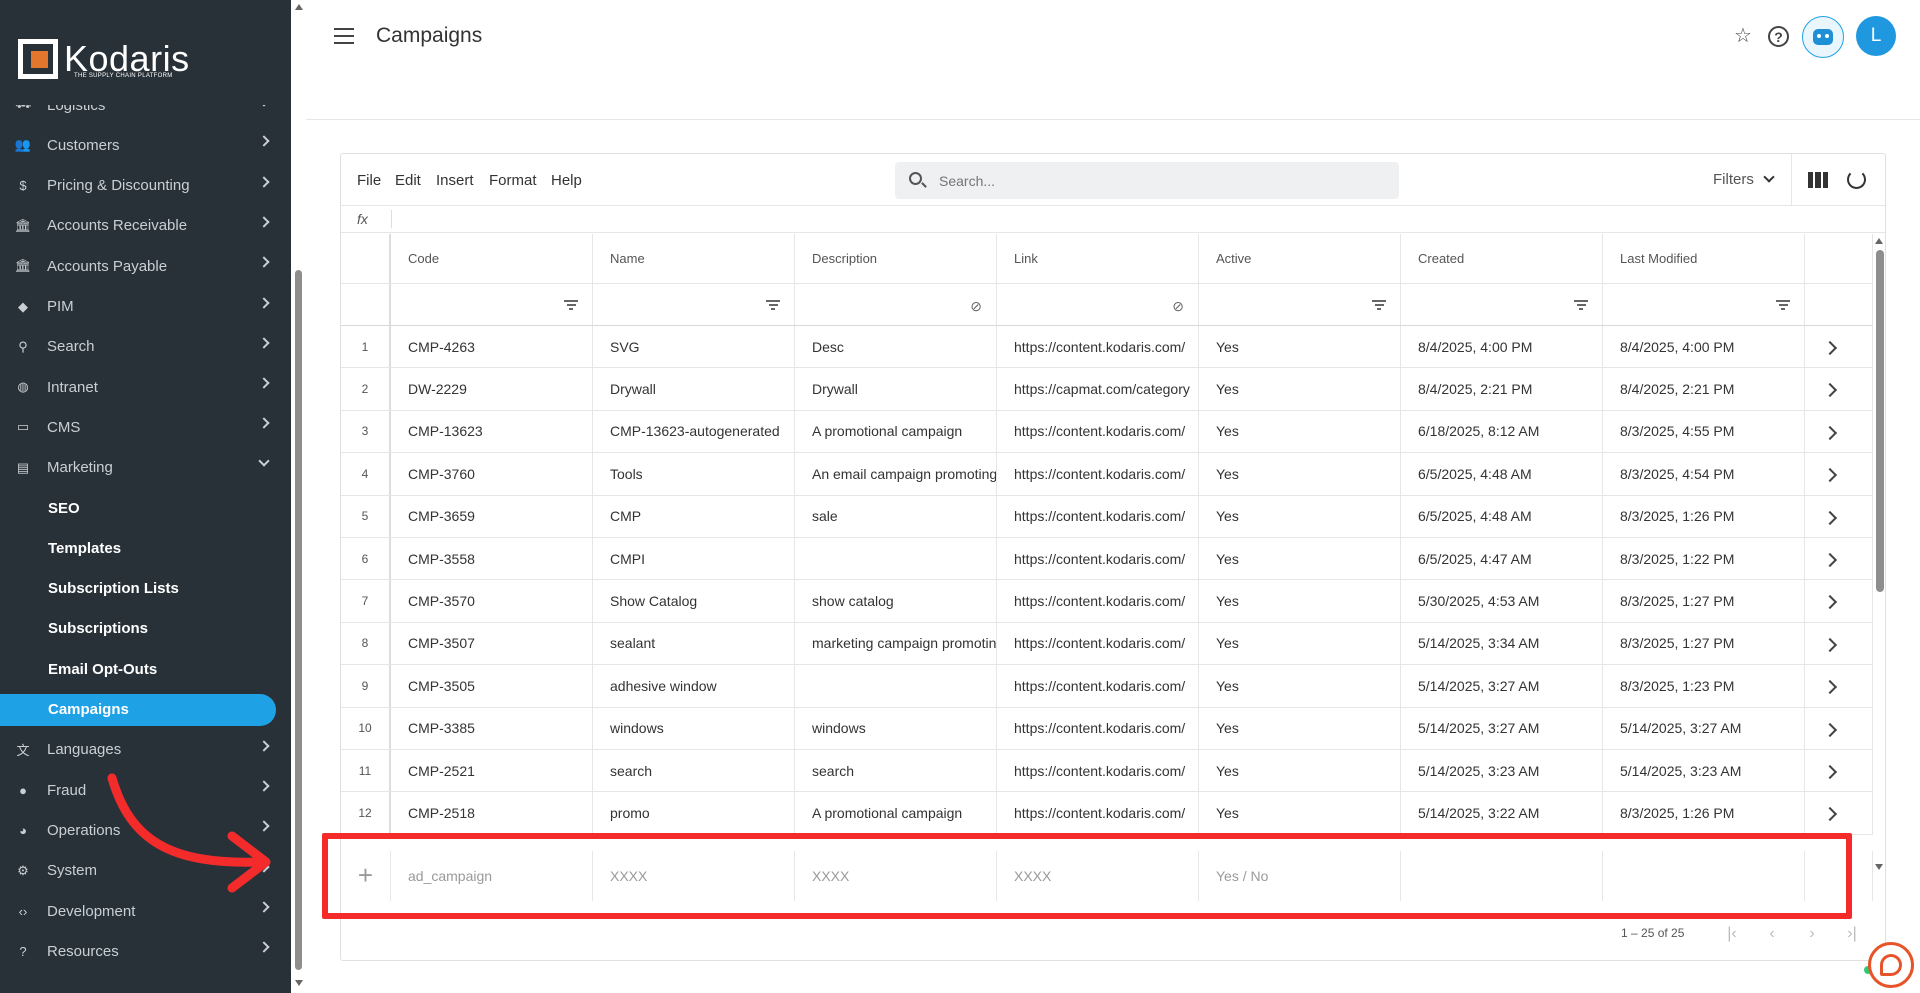 The height and width of the screenshot is (993, 1920). I want to click on sidebar-item-development: ‹› Development, so click(138, 911).